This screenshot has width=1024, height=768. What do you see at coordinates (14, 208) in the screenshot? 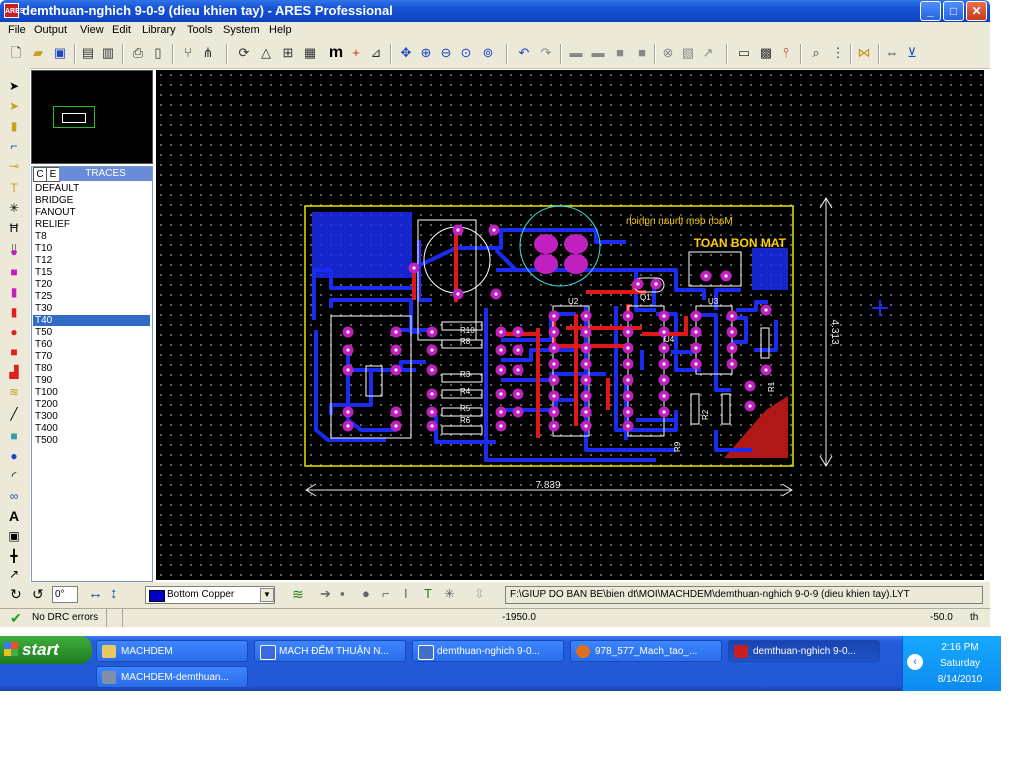
I see `ratsnest-mode-icon: ✳` at bounding box center [14, 208].